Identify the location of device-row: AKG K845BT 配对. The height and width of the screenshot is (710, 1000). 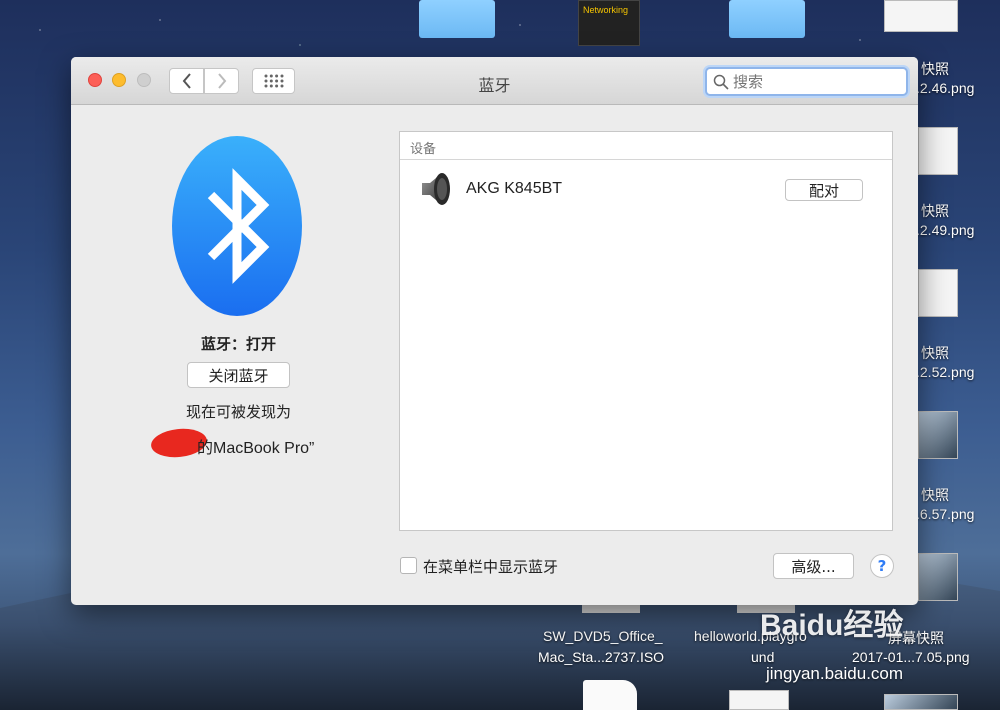
(646, 190).